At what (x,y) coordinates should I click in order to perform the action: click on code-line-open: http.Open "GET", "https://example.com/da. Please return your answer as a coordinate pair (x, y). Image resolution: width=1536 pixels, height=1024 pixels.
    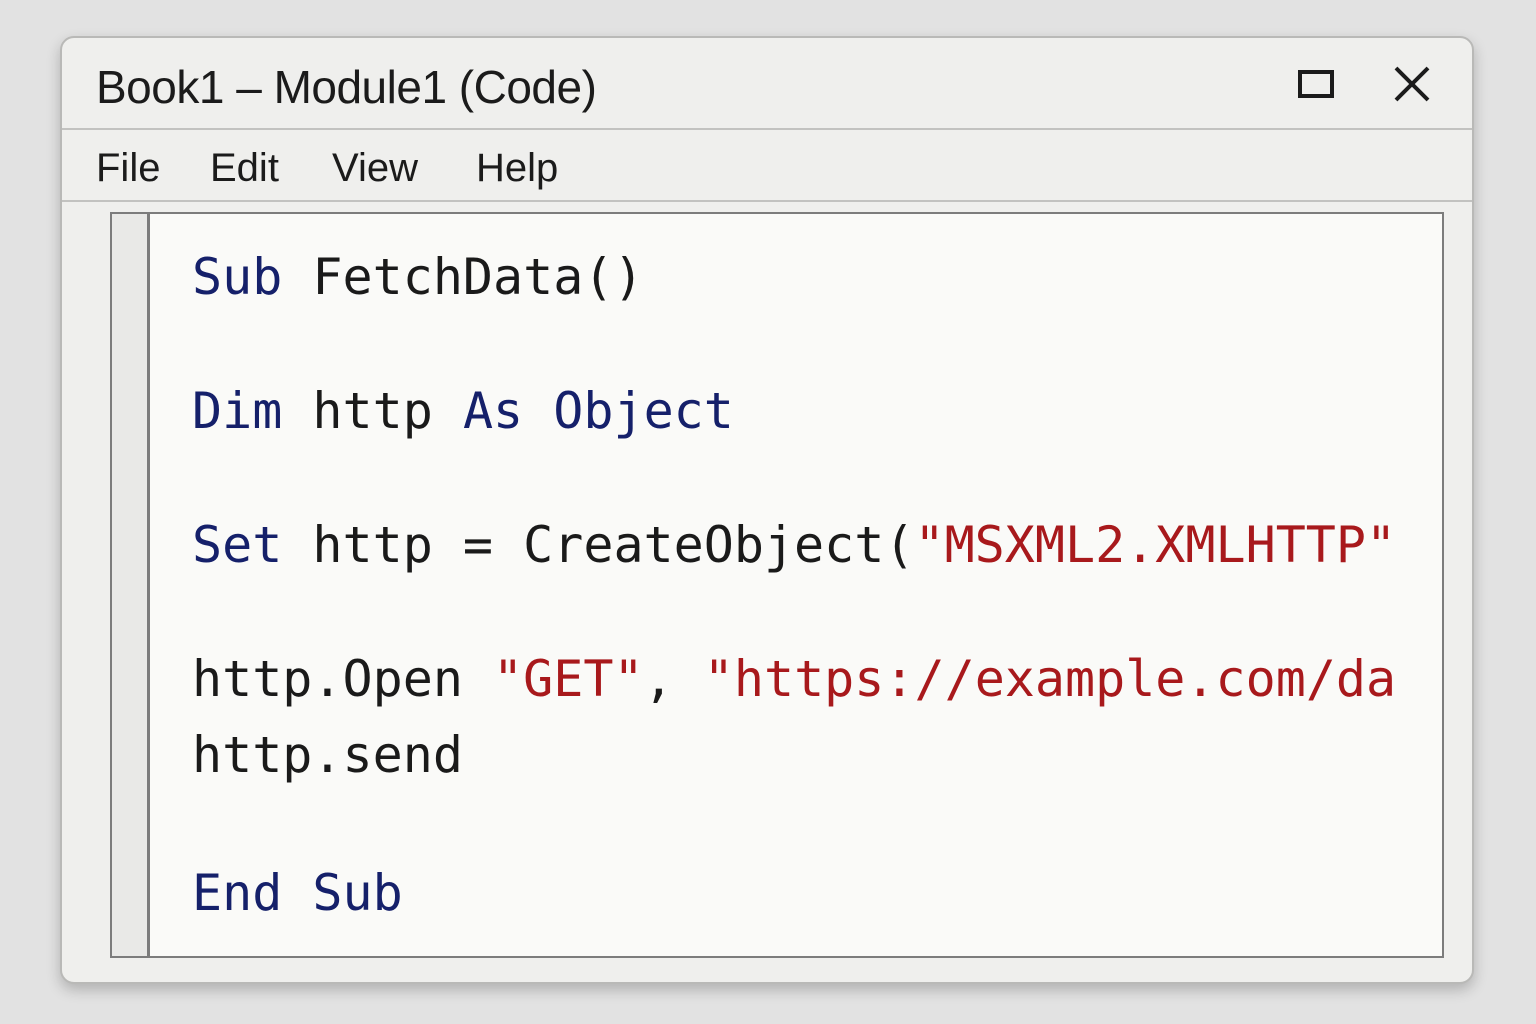
    Looking at the image, I should click on (794, 679).